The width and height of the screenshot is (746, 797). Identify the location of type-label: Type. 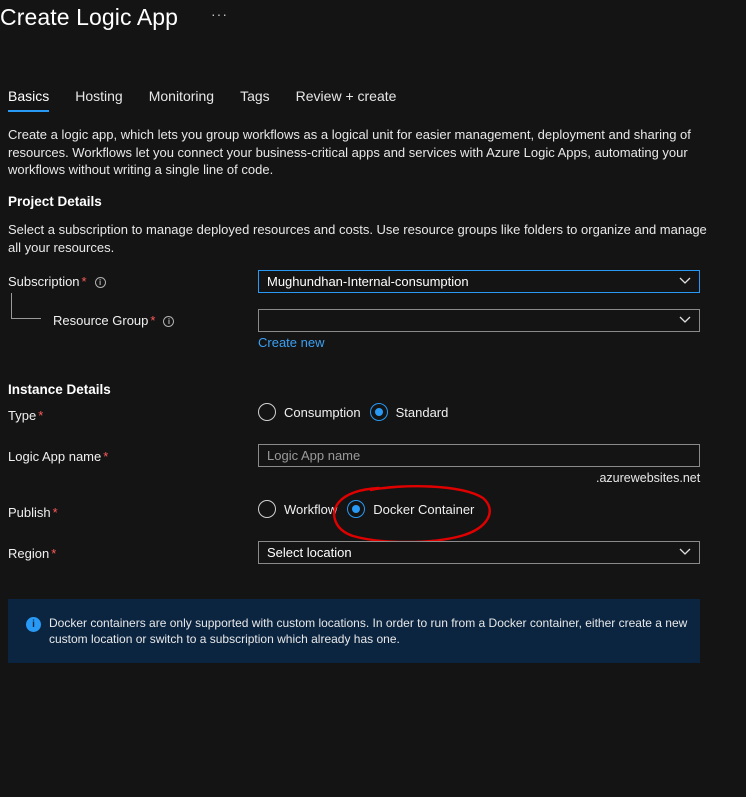
(22, 415).